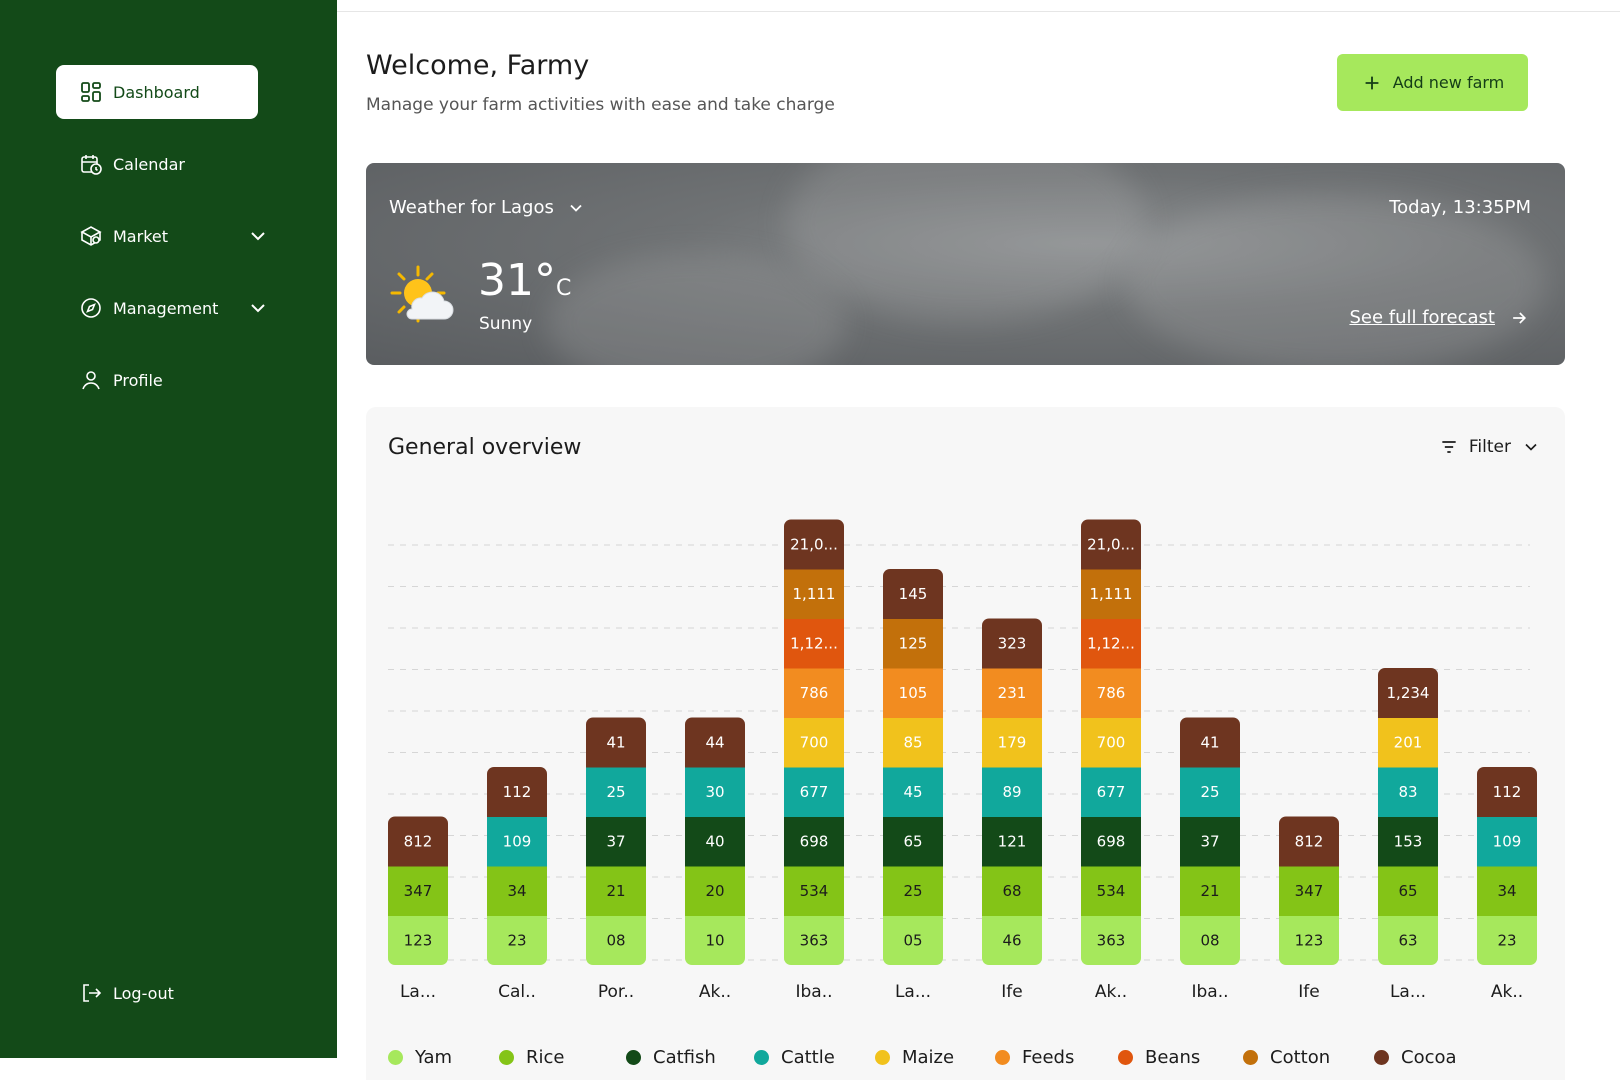 This screenshot has height=1080, width=1620. I want to click on legend-item: Cocoa, so click(1424, 1057).